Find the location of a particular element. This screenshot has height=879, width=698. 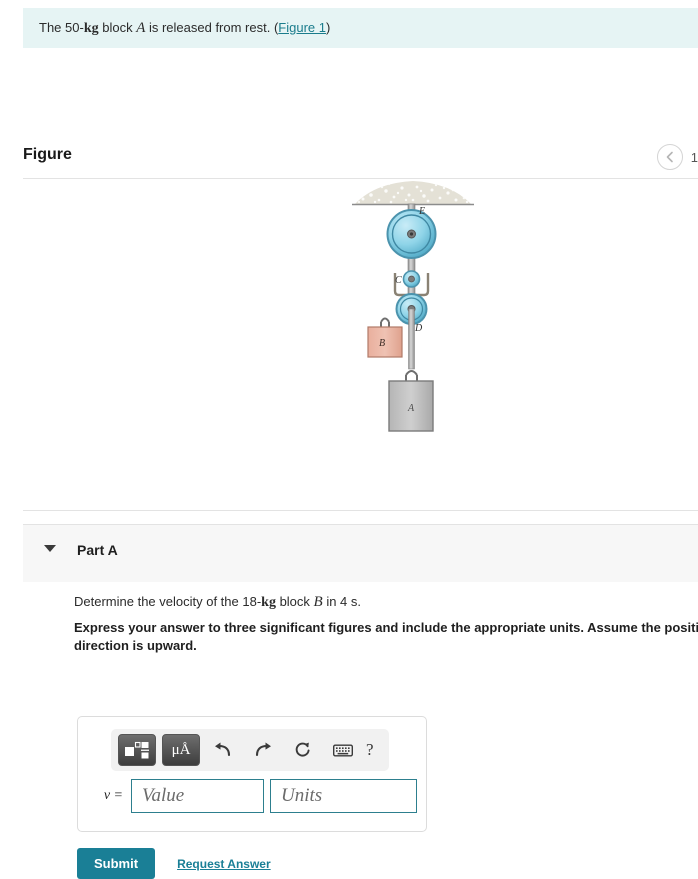

redo-arrow-icon is located at coordinates (263, 749).